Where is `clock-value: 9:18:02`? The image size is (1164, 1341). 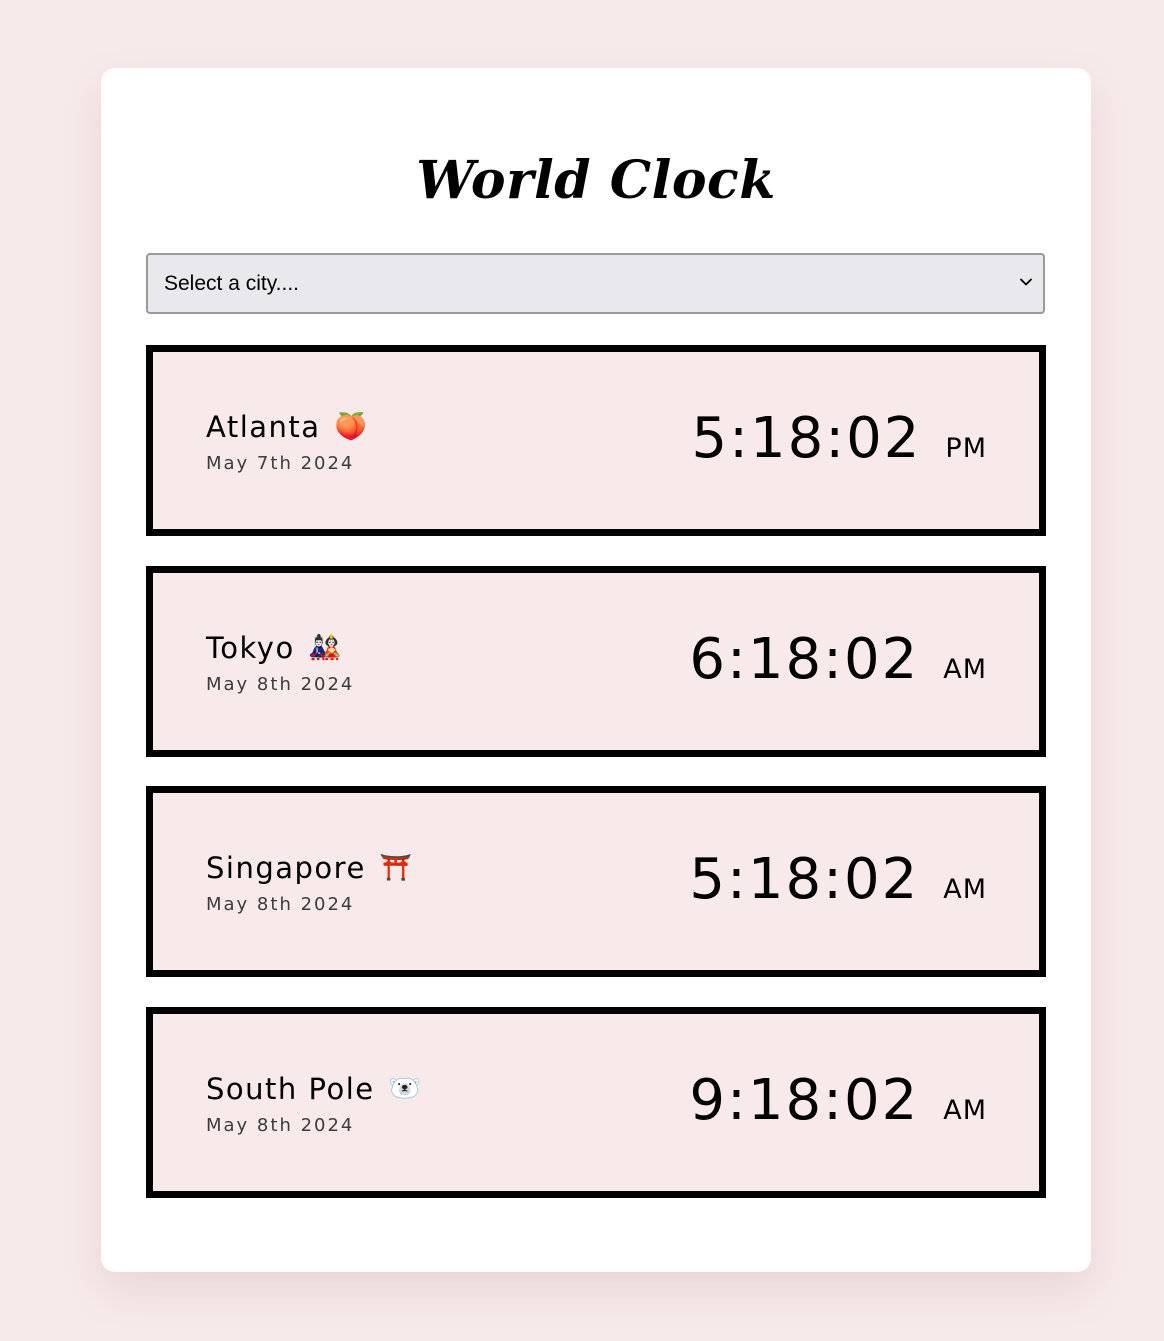 clock-value: 9:18:02 is located at coordinates (804, 1100).